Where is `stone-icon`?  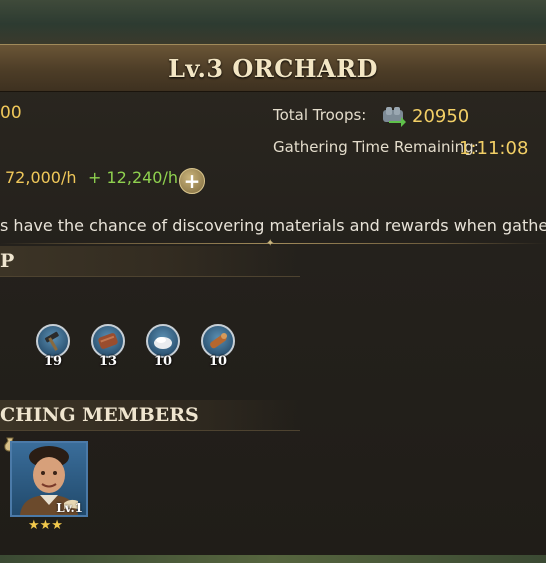 stone-icon is located at coordinates (163, 343).